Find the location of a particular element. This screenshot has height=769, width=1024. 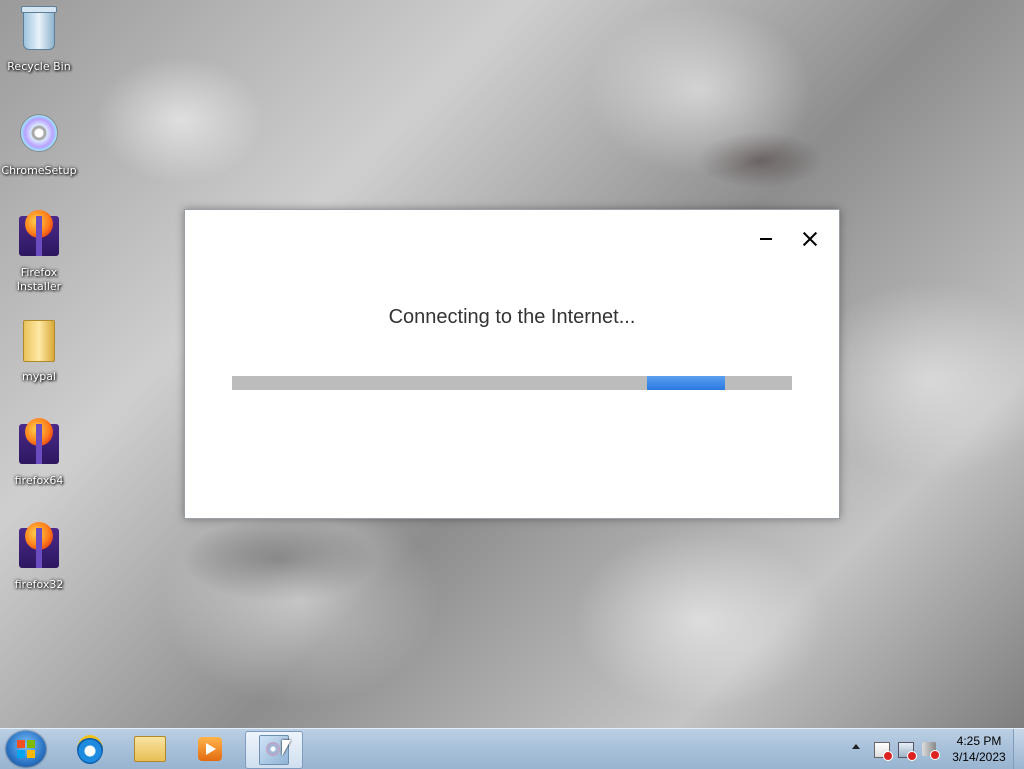

taskbar-windows-explorer is located at coordinates (150, 749).